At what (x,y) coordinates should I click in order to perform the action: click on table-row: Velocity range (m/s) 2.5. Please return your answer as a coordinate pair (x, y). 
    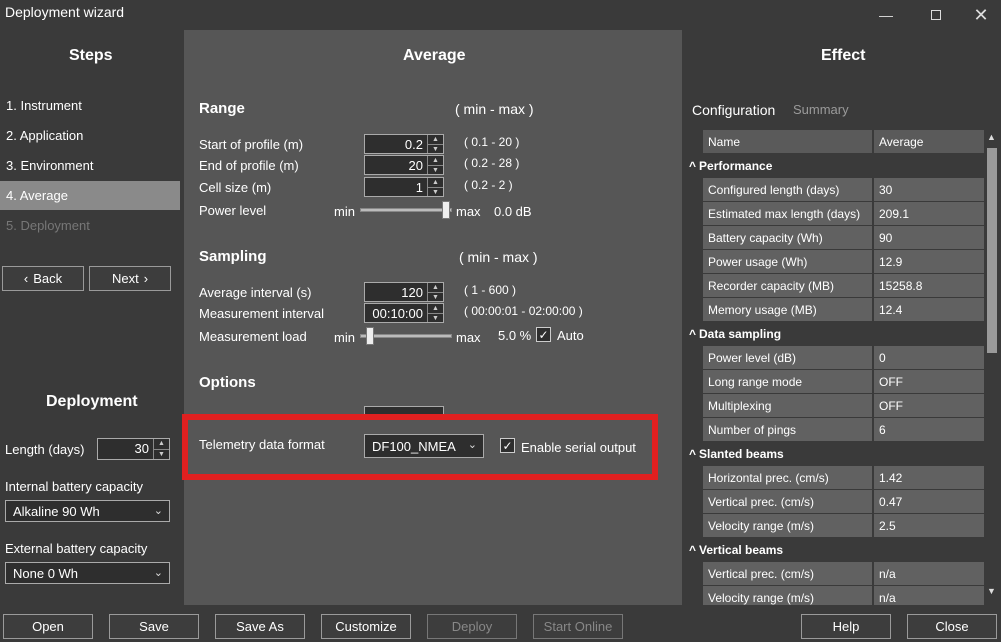
    Looking at the image, I should click on (843, 526).